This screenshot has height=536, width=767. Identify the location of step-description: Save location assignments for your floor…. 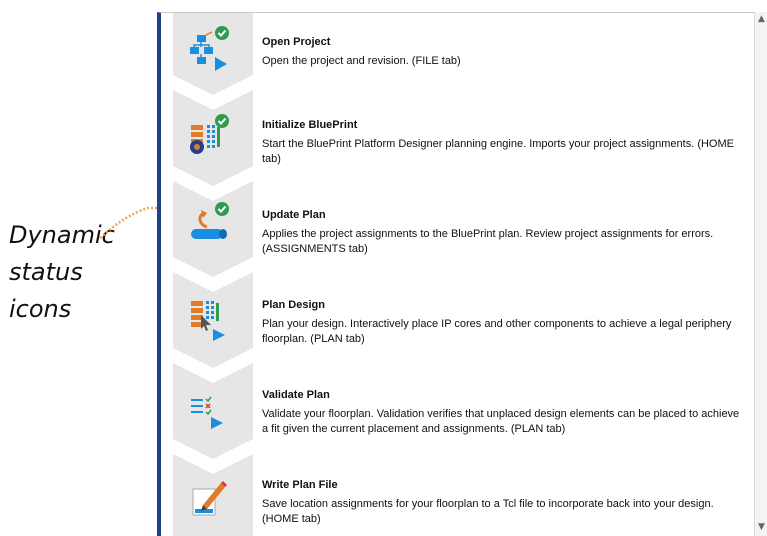
(488, 511).